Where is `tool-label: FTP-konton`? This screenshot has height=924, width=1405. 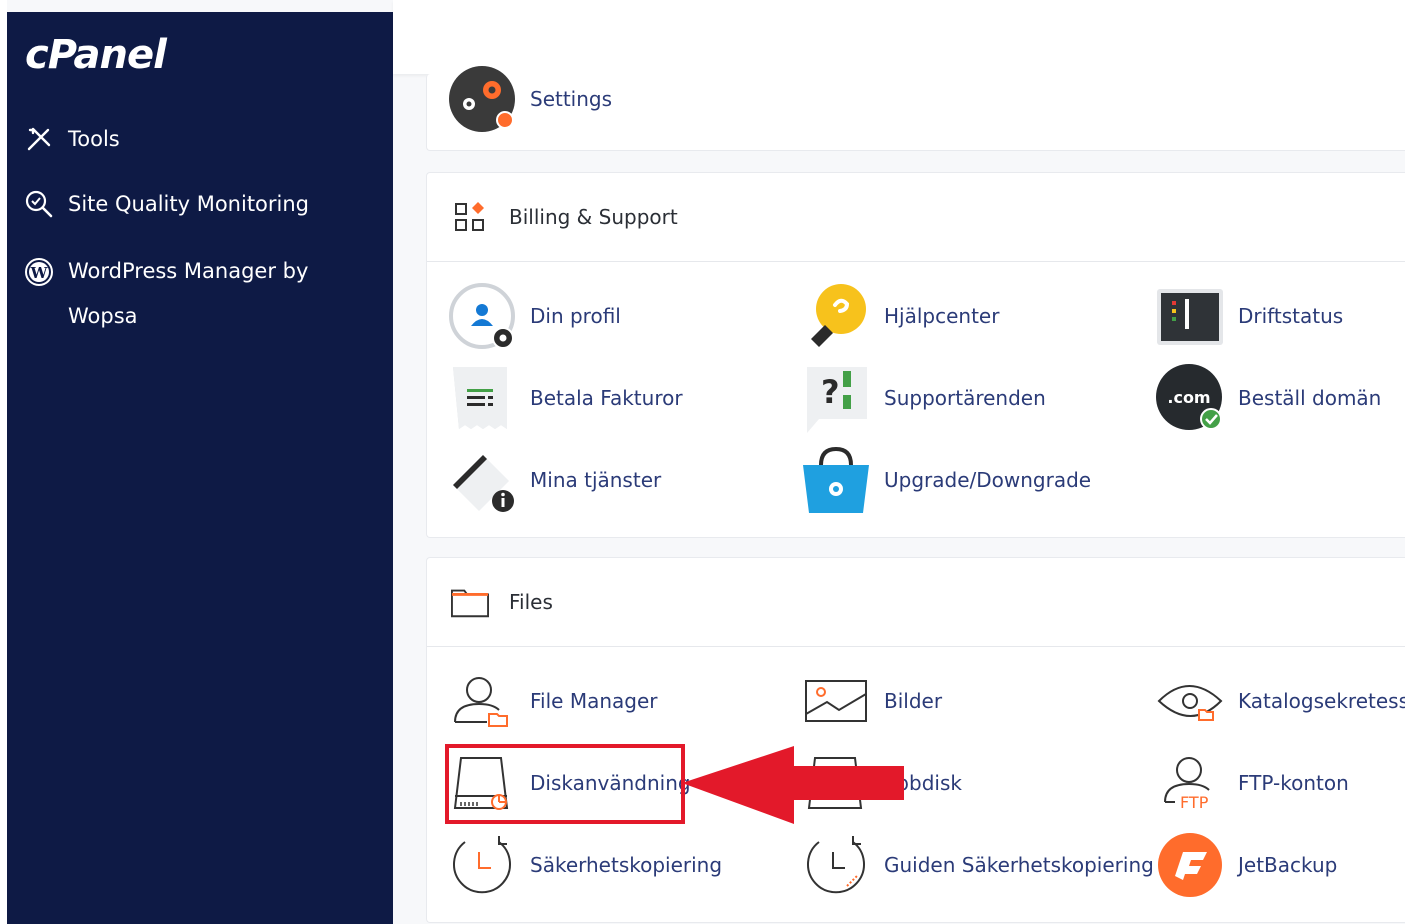 tool-label: FTP-konton is located at coordinates (1293, 783).